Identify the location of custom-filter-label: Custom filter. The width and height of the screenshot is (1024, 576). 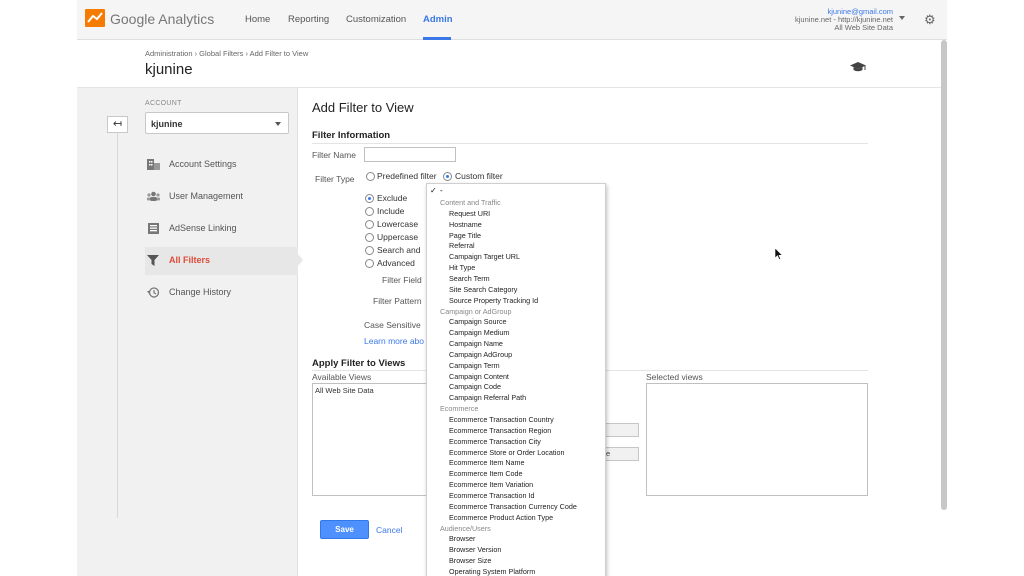
(479, 176).